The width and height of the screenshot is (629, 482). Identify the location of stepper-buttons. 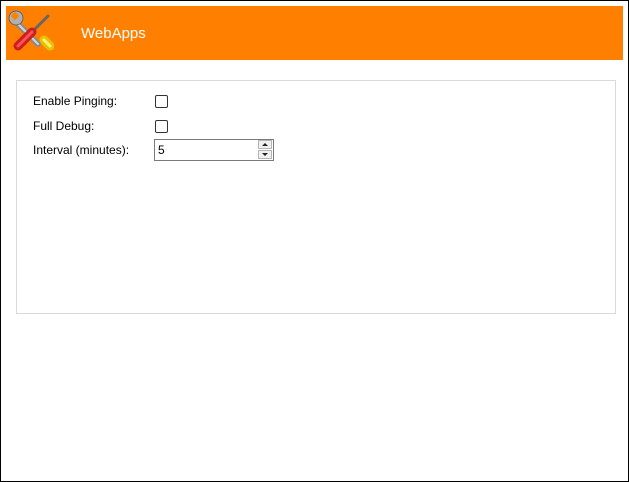
(265, 150).